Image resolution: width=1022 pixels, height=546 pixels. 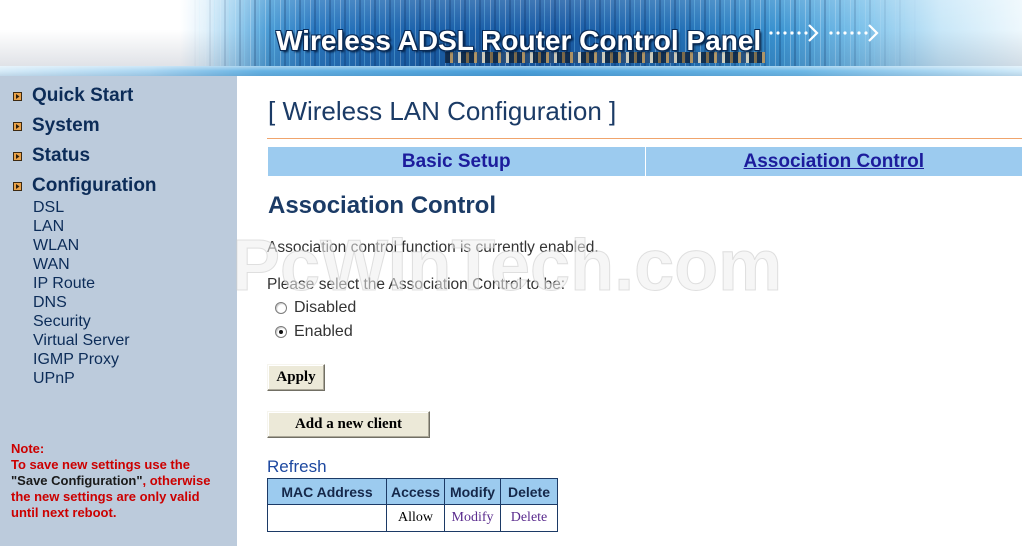 What do you see at coordinates (323, 331) in the screenshot?
I see `radio-label: Enabled` at bounding box center [323, 331].